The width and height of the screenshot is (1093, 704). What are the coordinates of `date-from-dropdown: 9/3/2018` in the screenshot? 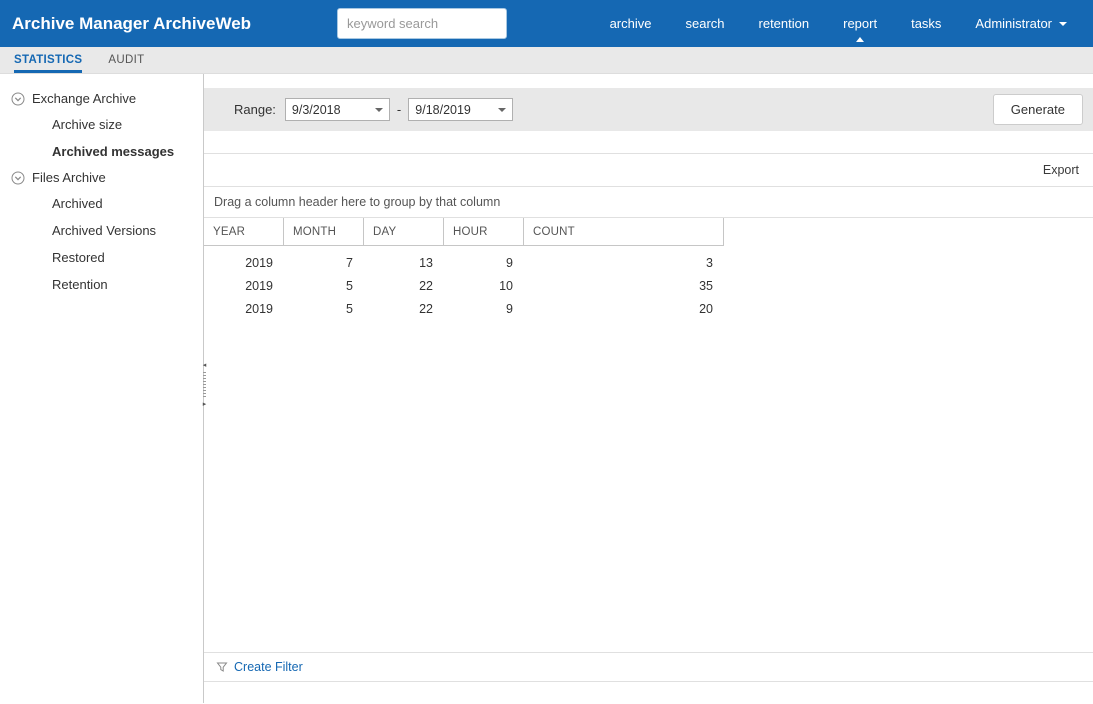 It's located at (337, 109).